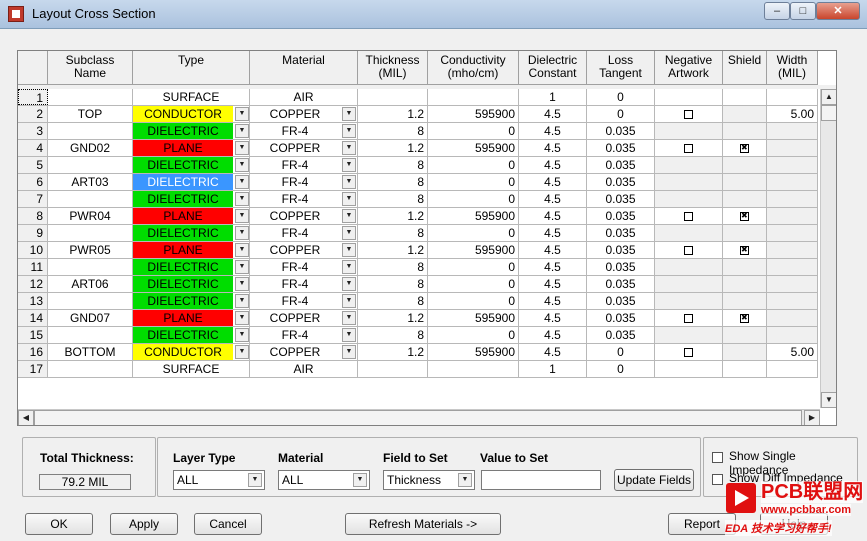 The height and width of the screenshot is (541, 867). Describe the element at coordinates (838, 11) in the screenshot. I see `close-button: ✕` at that location.